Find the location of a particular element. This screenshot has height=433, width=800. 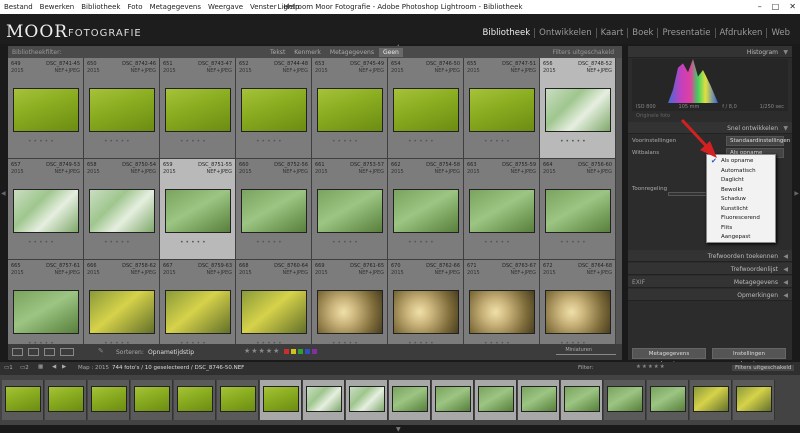

grid-cell: 656 DSC_8748-52 2015 NEF+JPEG ••••• is located at coordinates (578, 108).